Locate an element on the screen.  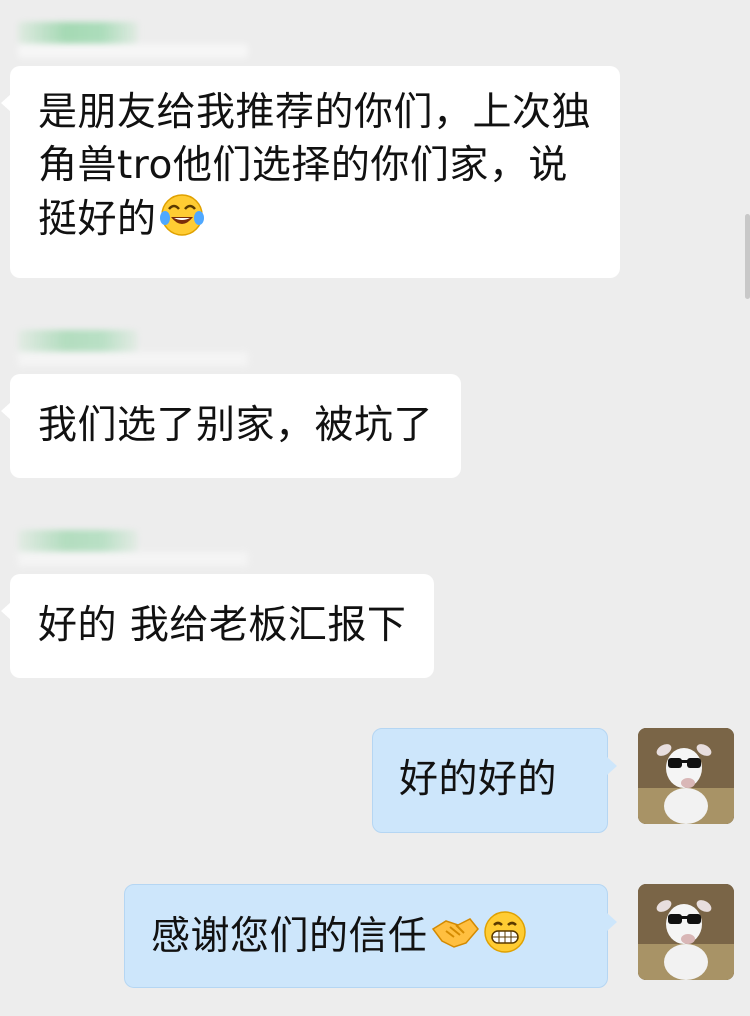
message-text: 好的好的 is located at coordinates (478, 779).